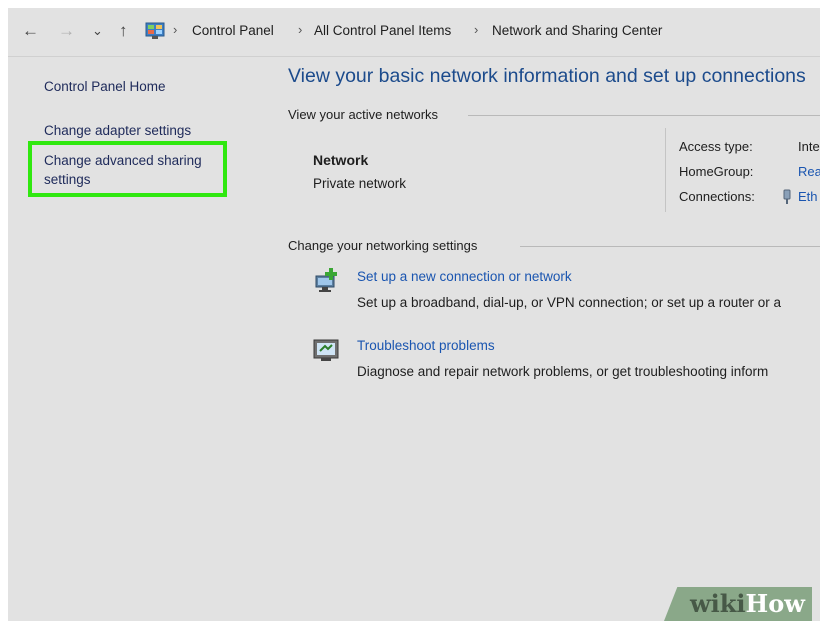 This screenshot has width=820, height=621. Describe the element at coordinates (123, 160) in the screenshot. I see `advanced-sharing-line1: Change advanced sharing` at that location.